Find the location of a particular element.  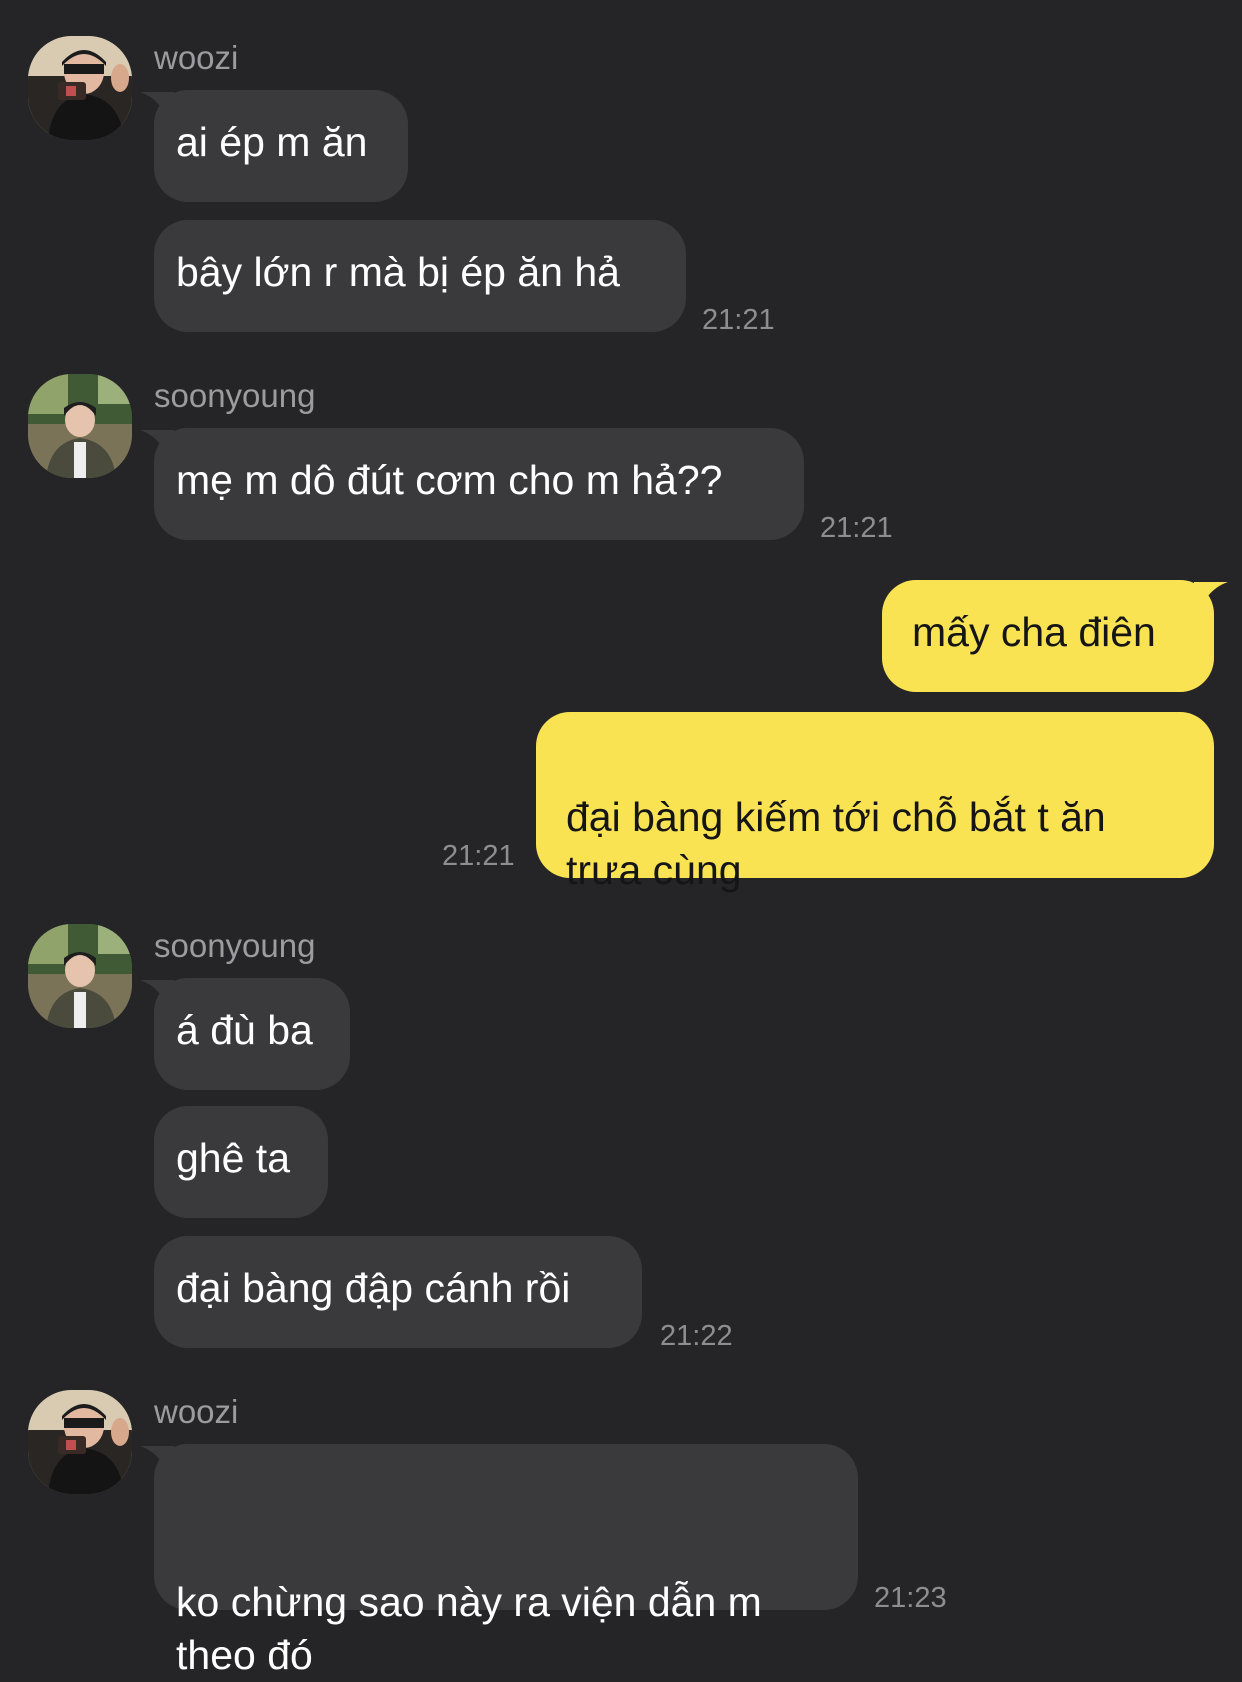

message-text: ai ép m ăn is located at coordinates (272, 142).